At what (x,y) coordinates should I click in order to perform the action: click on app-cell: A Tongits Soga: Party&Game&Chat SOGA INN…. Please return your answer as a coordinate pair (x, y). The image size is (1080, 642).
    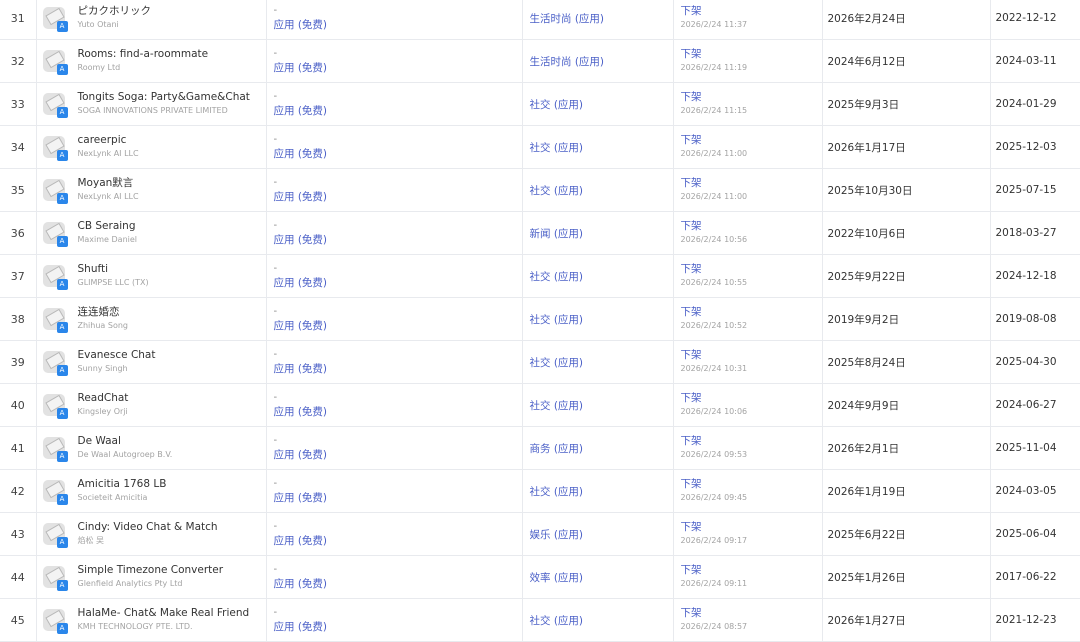
    Looking at the image, I should click on (151, 104).